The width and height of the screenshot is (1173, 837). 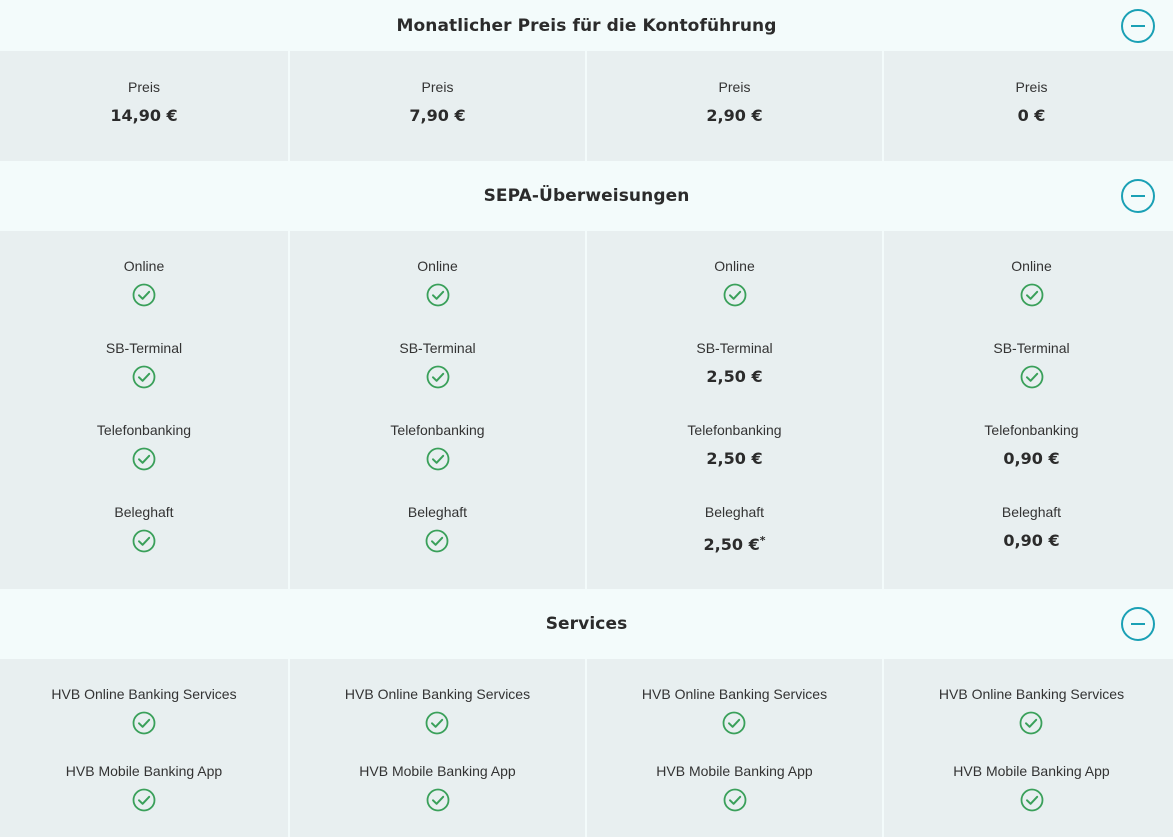 I want to click on price-value: 2,50 €, so click(x=734, y=459).